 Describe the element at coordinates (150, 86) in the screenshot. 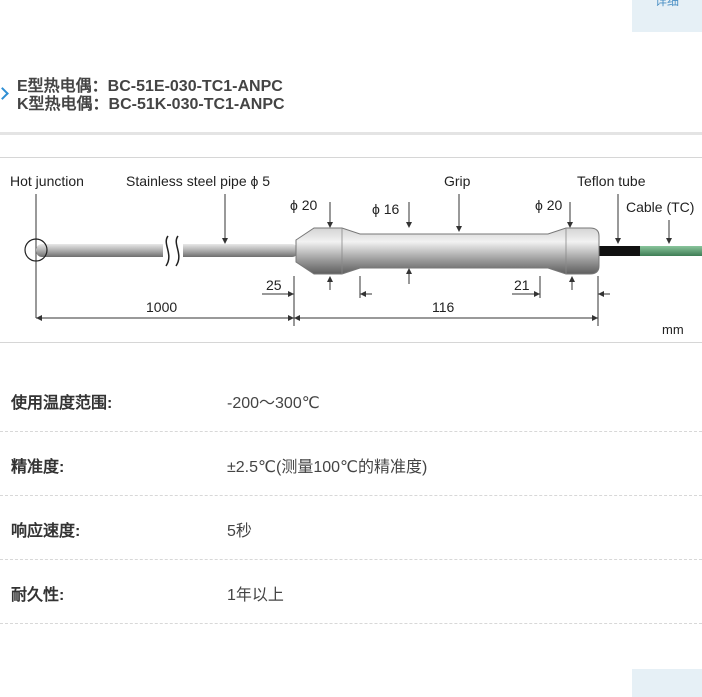

I see `model-e-type: E型热电偶：BC-51E-030-TC1-ANPC` at that location.